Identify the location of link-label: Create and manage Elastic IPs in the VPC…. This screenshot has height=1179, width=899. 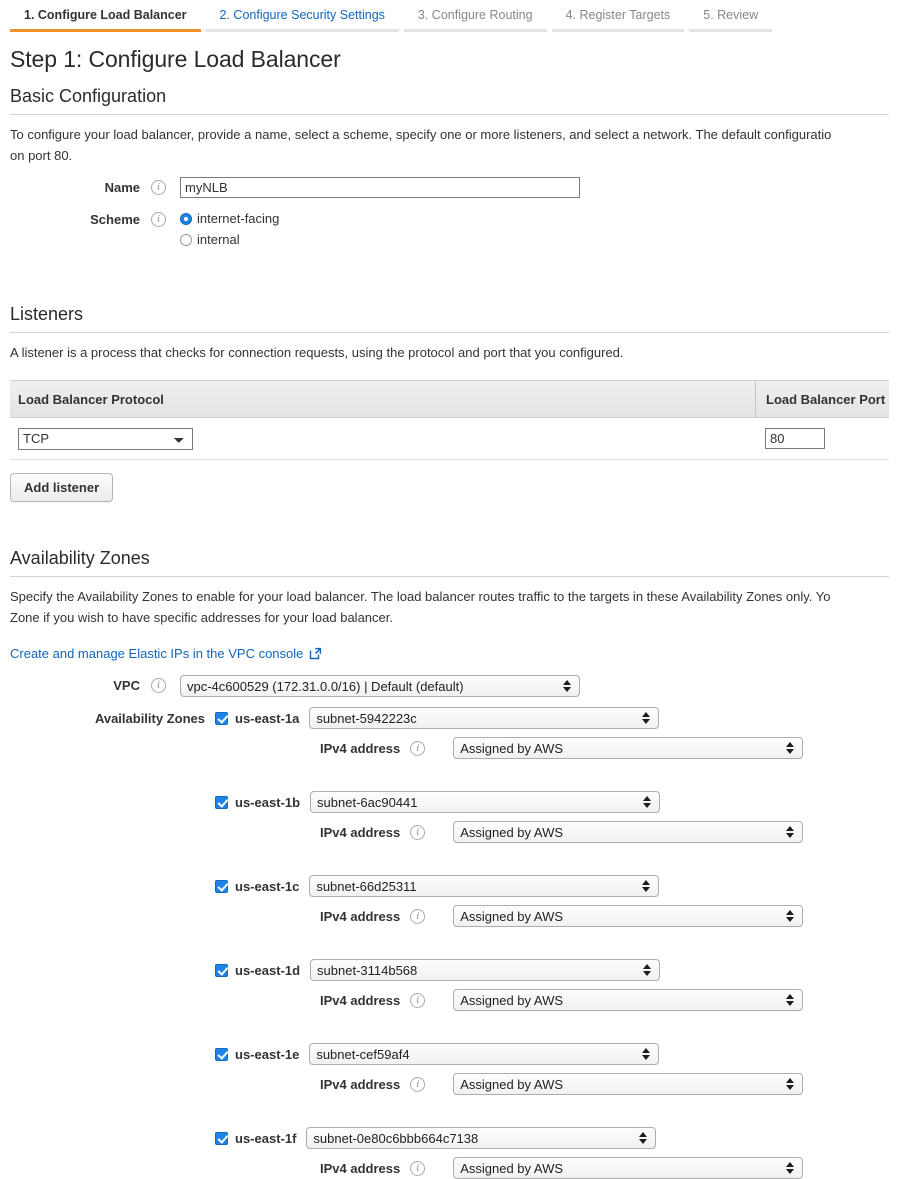
(157, 653).